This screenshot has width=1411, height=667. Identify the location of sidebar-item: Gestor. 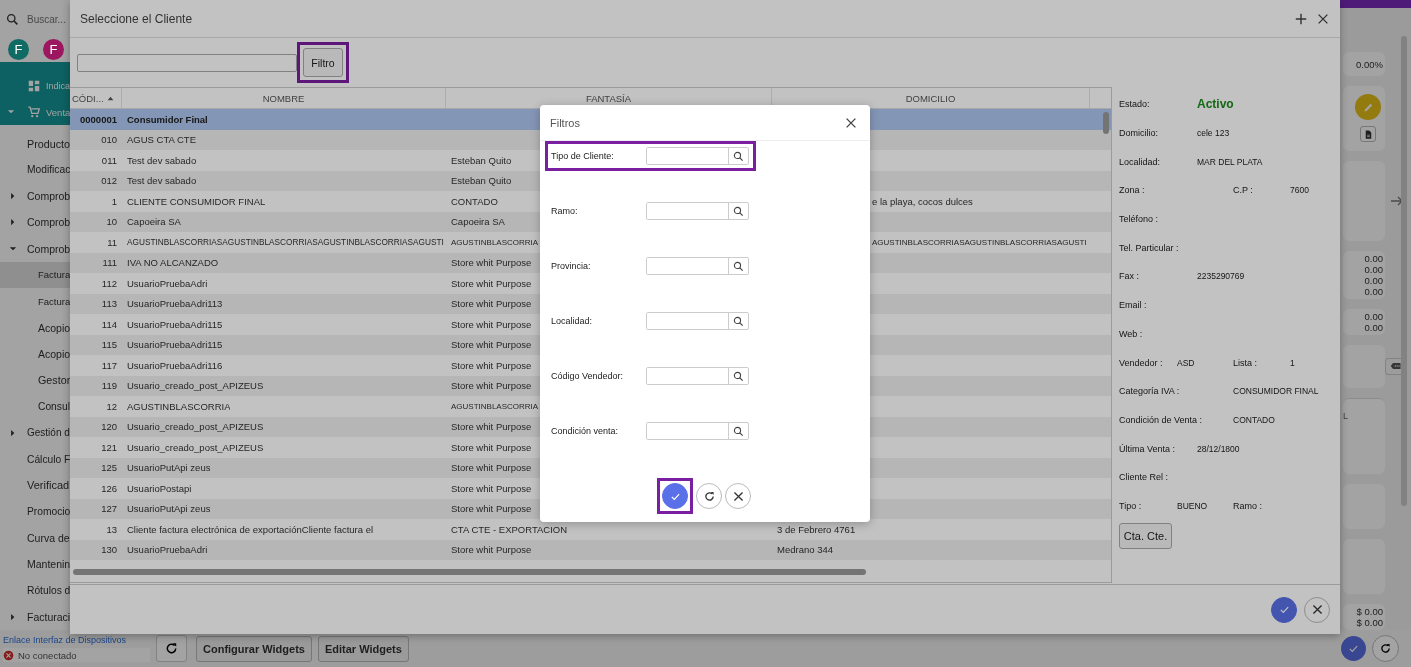
(35, 380).